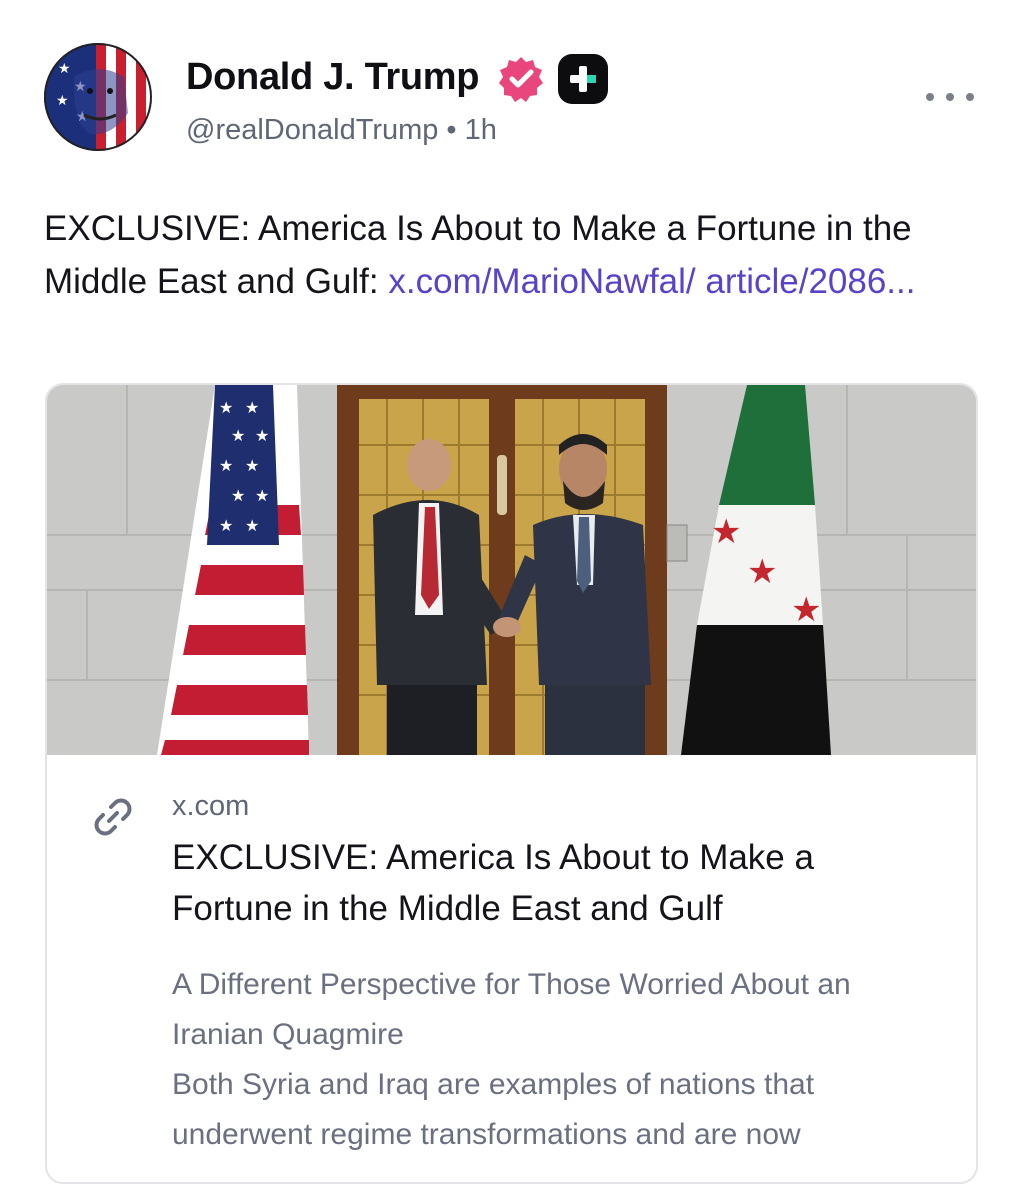 This screenshot has height=1200, width=1020. What do you see at coordinates (481, 130) in the screenshot?
I see `timestamp: 1h` at bounding box center [481, 130].